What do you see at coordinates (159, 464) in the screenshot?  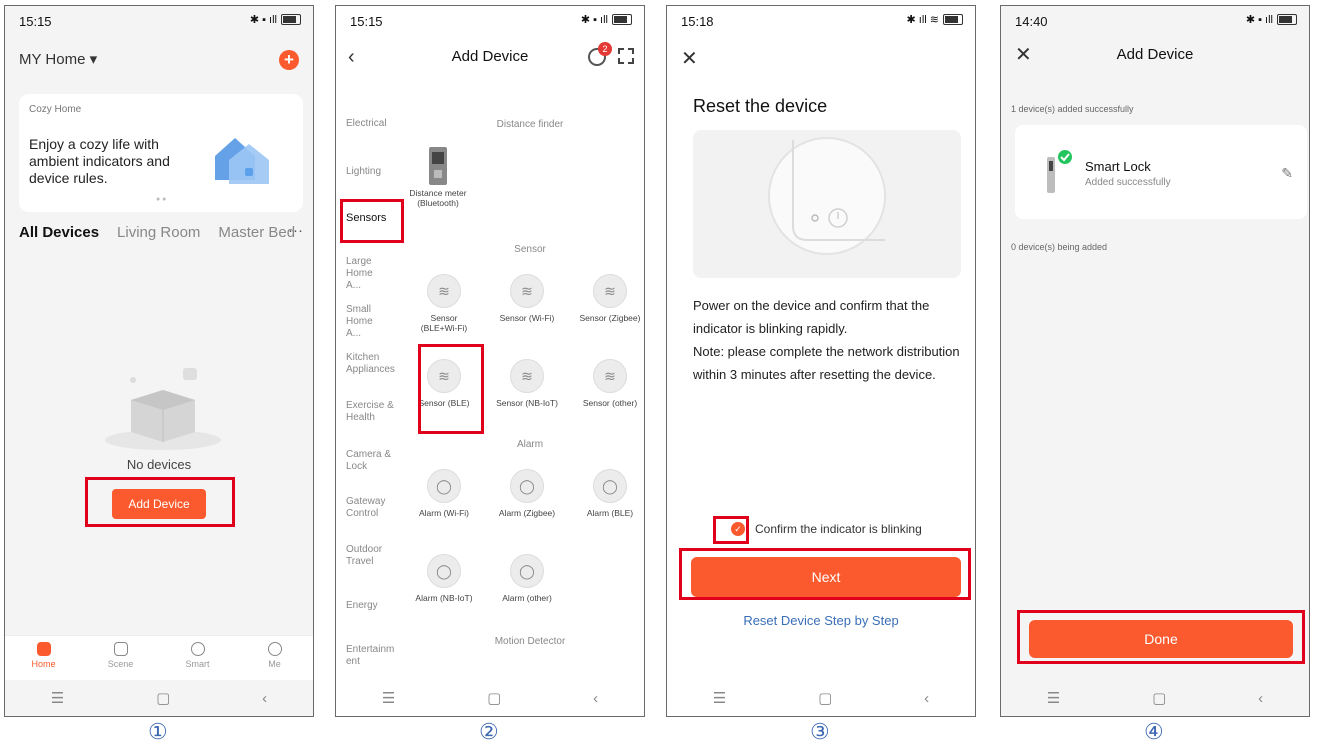 I see `no-devices-text: No devices` at bounding box center [159, 464].